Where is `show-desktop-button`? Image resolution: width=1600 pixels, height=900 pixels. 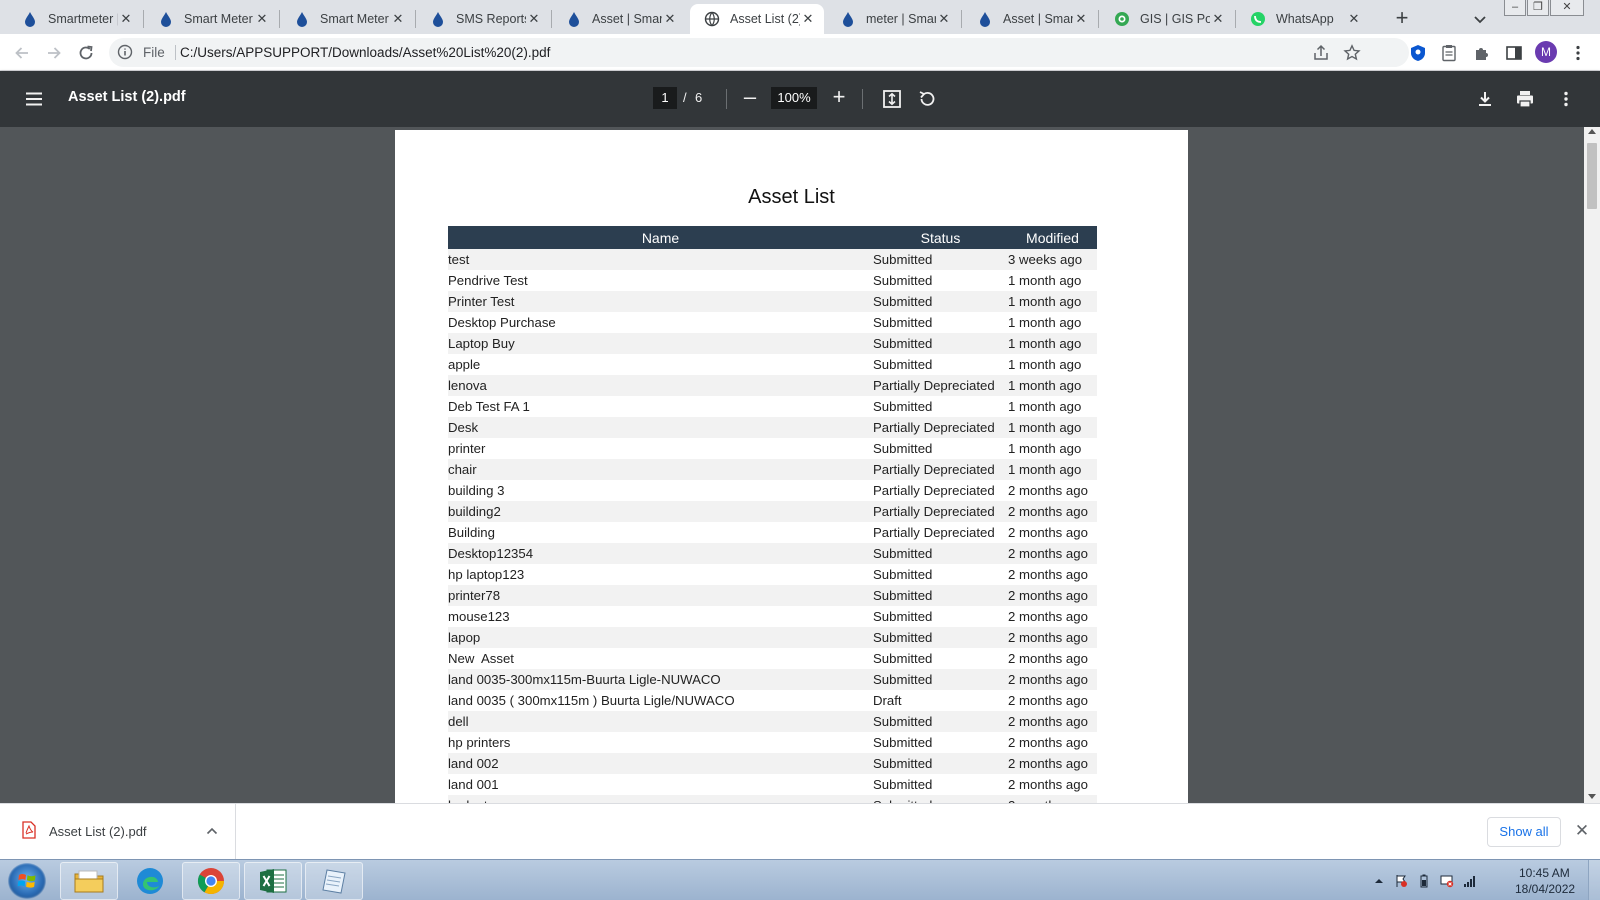
show-desktop-button is located at coordinates (1594, 880).